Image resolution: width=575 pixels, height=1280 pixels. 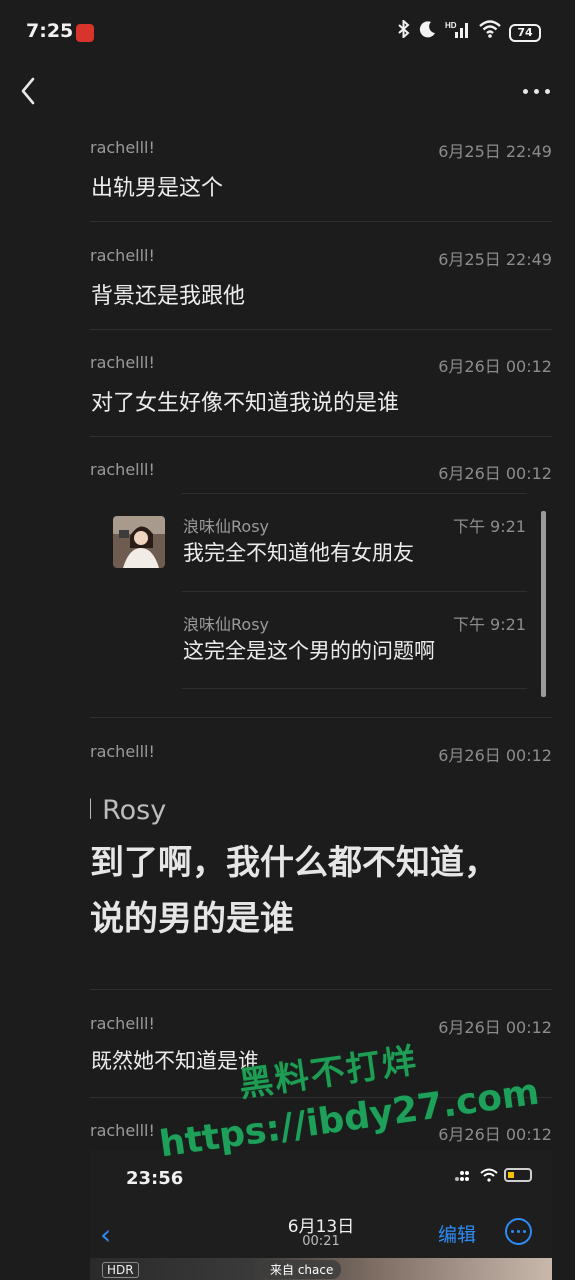 I want to click on quoted-message: 浪味仙Rosy 下午 9:21 我完全不知道他有女朋友, so click(x=354, y=543).